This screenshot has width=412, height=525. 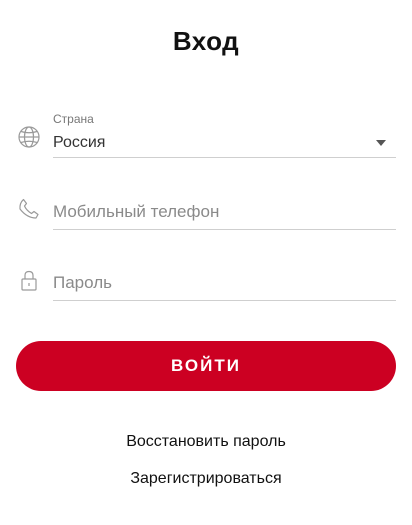 I want to click on password-field-container, so click(x=206, y=277).